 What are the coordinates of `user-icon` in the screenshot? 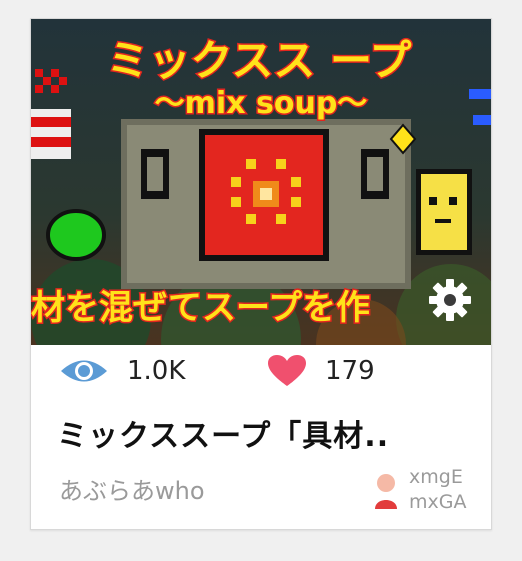 It's located at (386, 491).